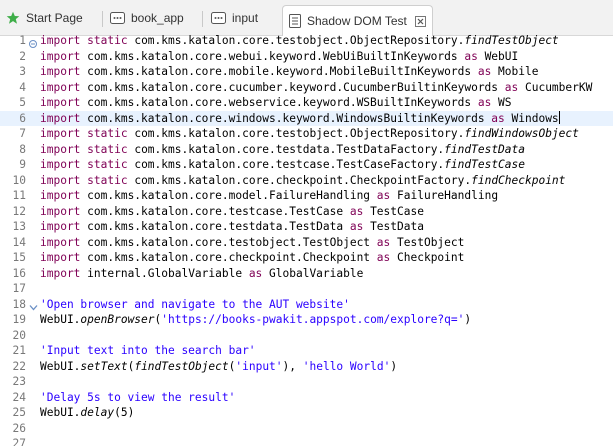 The image size is (613, 446). What do you see at coordinates (13, 18) in the screenshot?
I see `star-icon` at bounding box center [13, 18].